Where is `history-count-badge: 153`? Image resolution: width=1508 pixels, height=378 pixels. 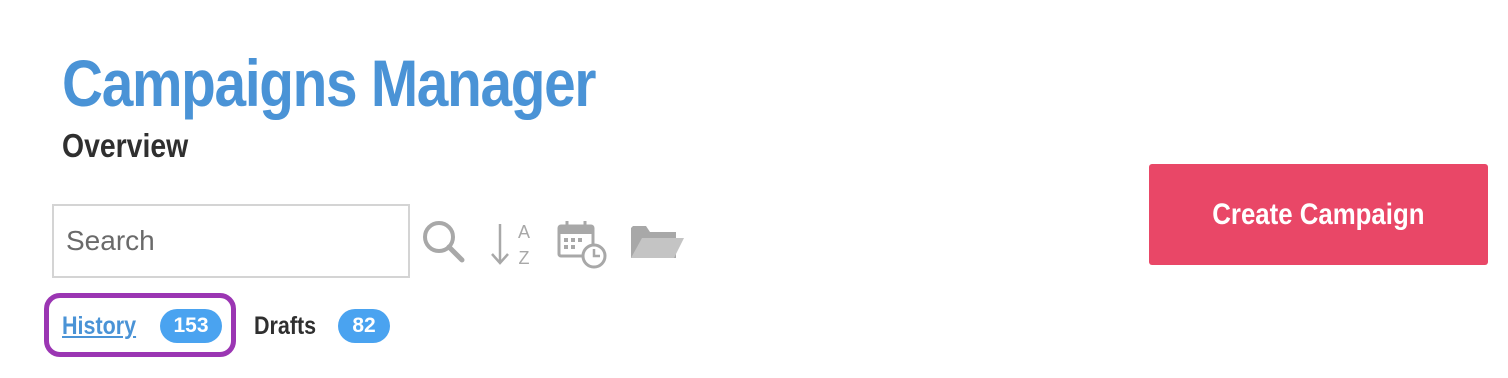 history-count-badge: 153 is located at coordinates (191, 326).